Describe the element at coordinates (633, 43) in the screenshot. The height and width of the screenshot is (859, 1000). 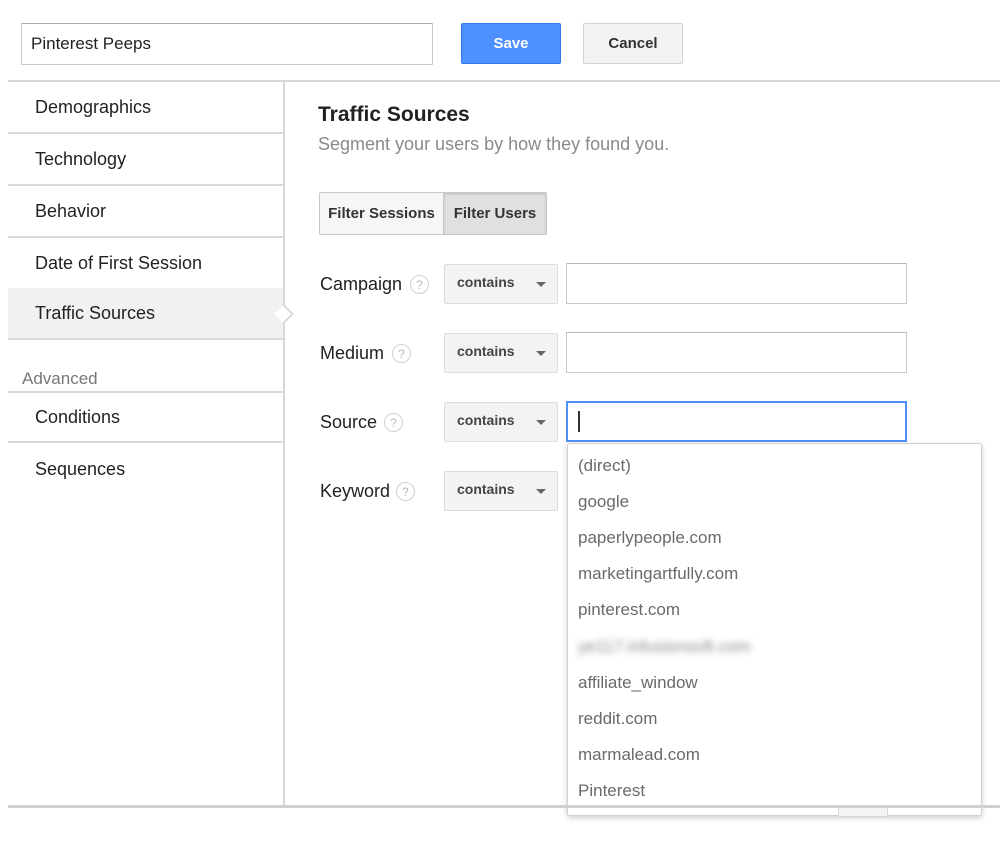
I see `cancel-button: Cancel` at that location.